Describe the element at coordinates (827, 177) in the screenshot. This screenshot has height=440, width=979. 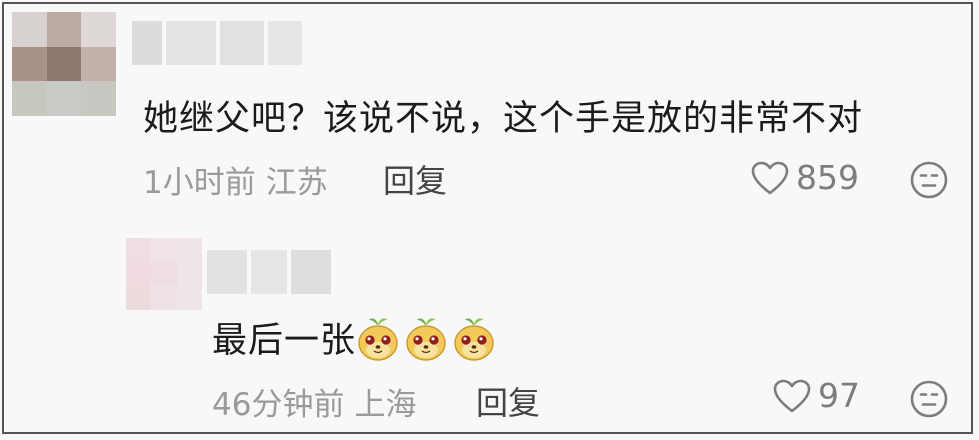
I see `like-count: 859` at that location.